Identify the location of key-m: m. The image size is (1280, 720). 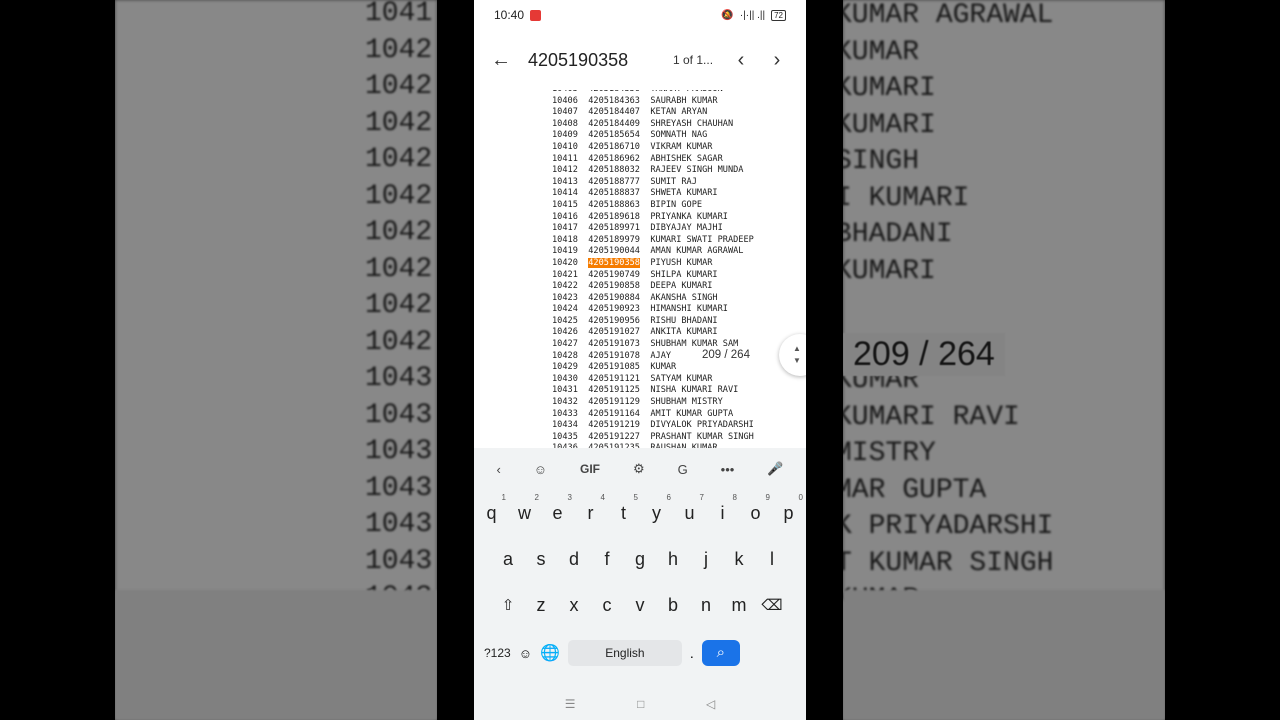
(739, 605).